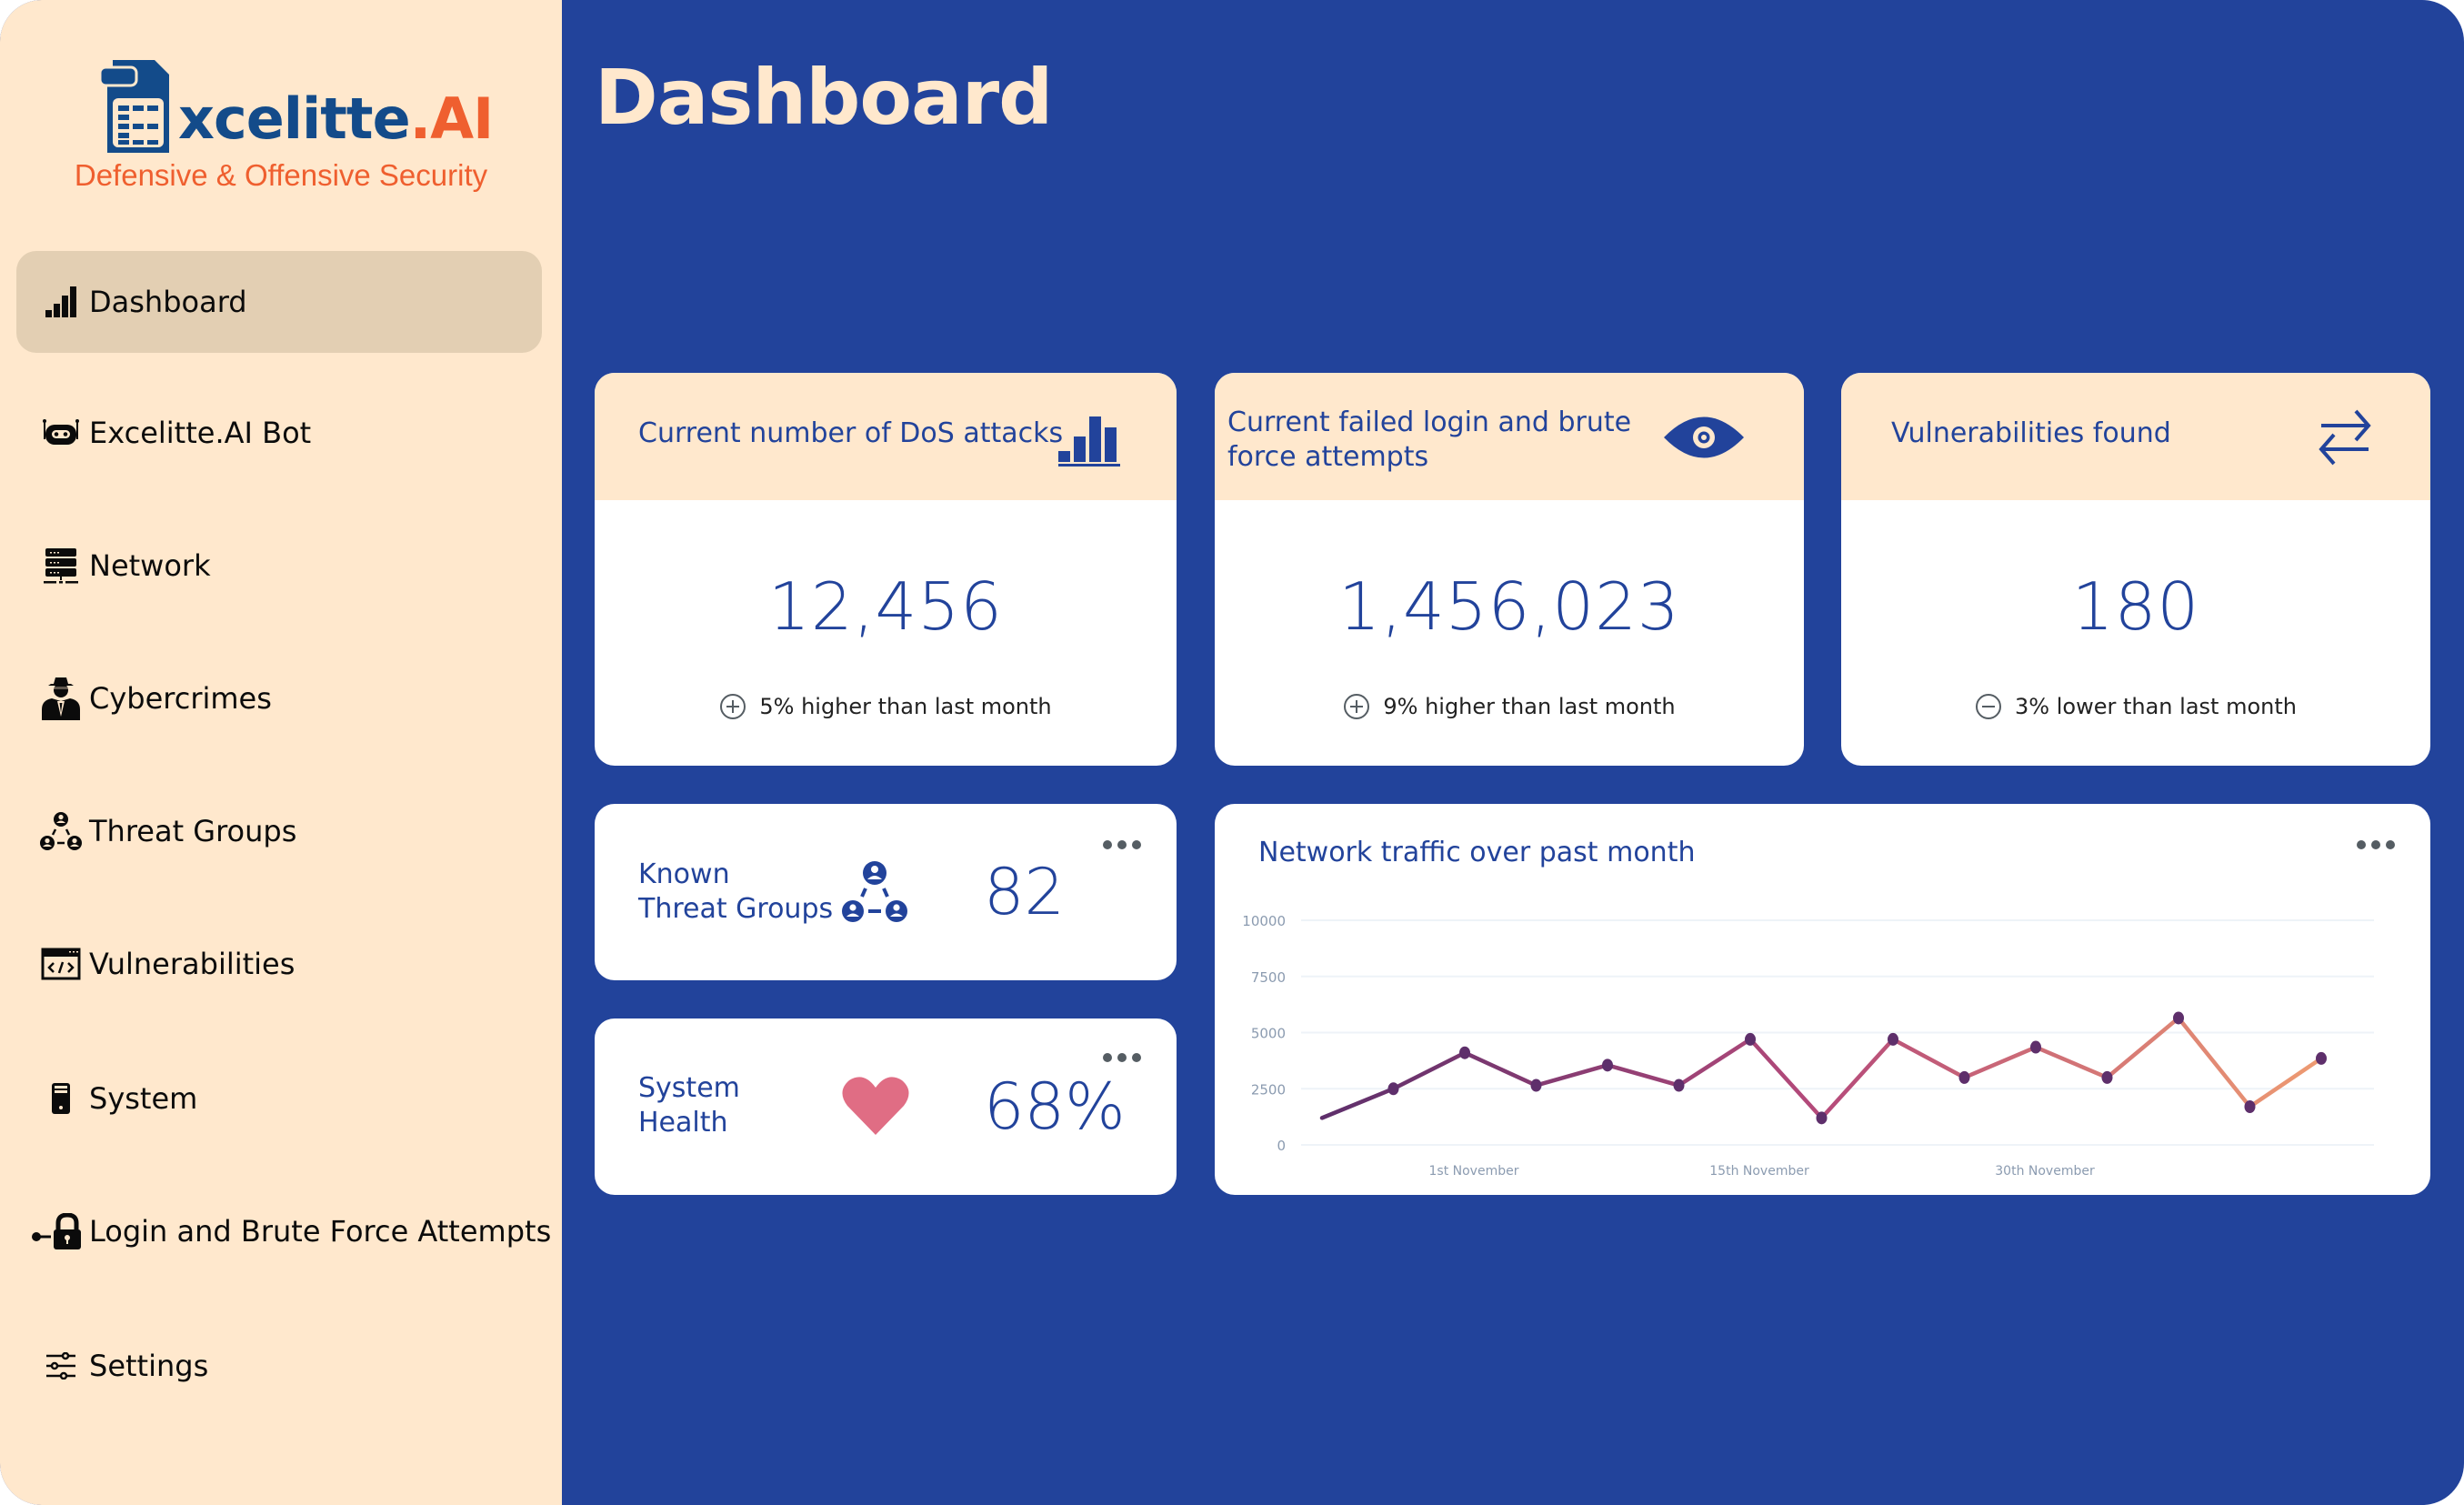 The image size is (2464, 1505). I want to click on delta-indicator: 5% higher than last month, so click(886, 706).